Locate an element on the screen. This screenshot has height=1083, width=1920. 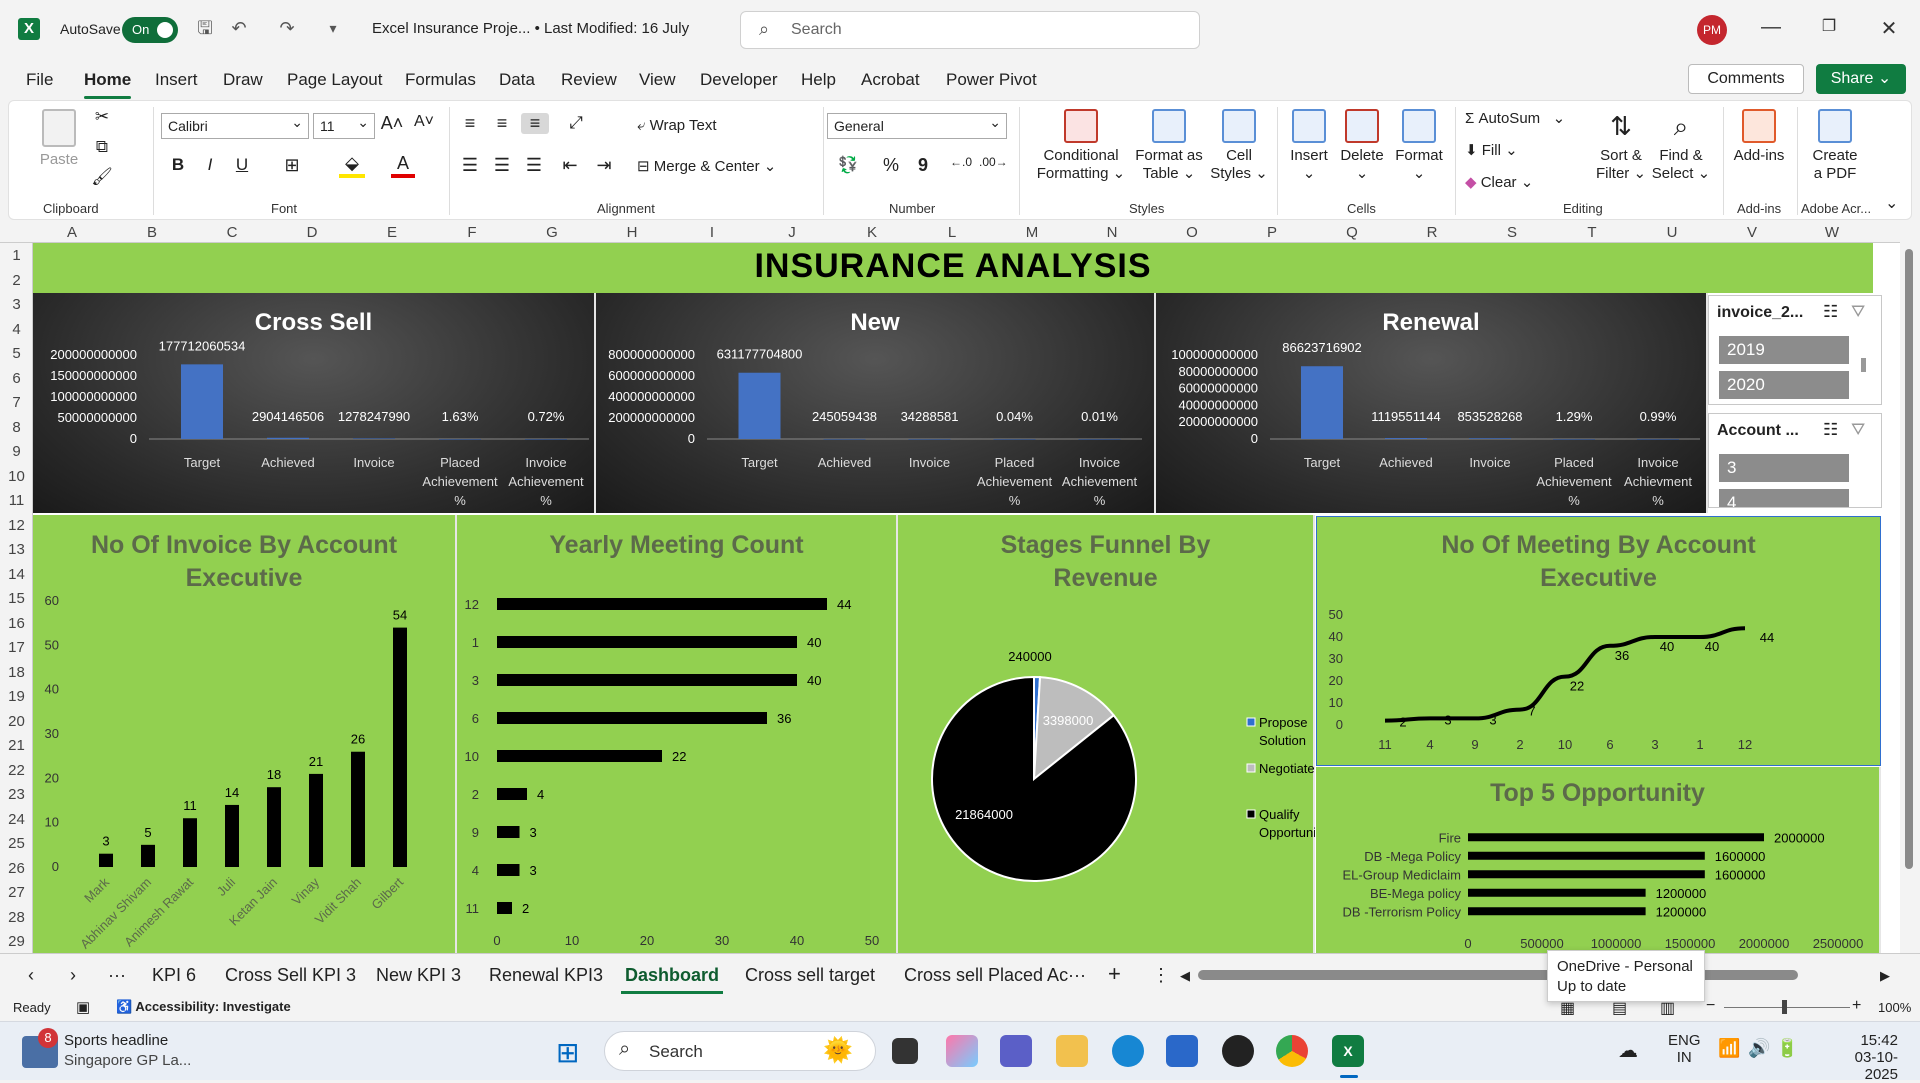
column-header: A is located at coordinates (72, 232).